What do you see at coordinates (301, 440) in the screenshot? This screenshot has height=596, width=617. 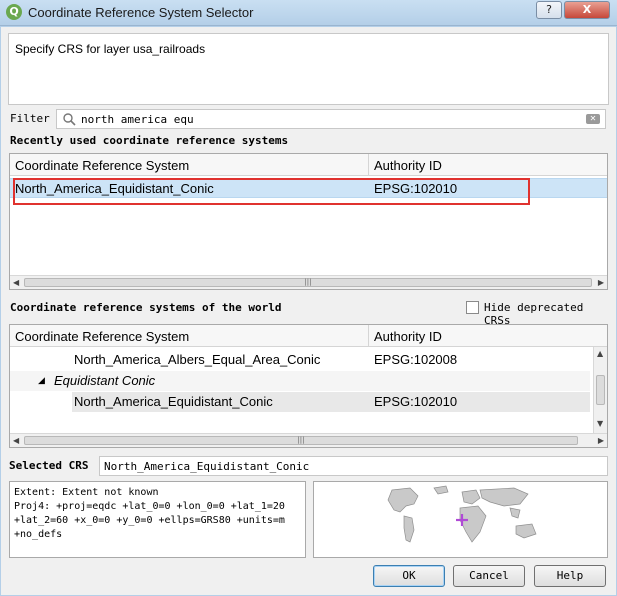 I see `world-scroll-thumb-h: |||` at bounding box center [301, 440].